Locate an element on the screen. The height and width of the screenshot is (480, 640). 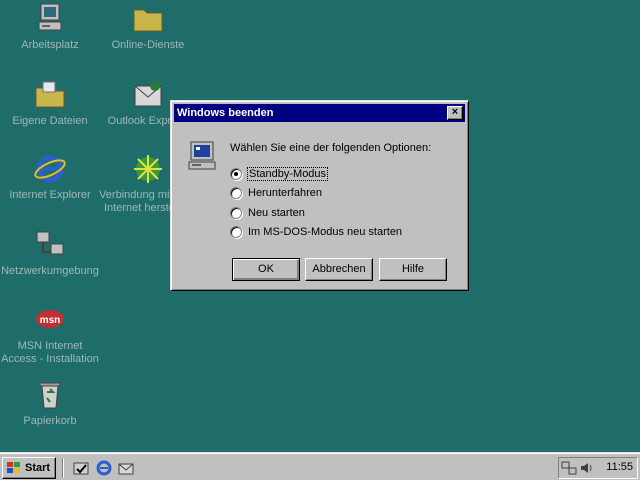
option-ms-dos: Im MS-DOS-Modus neu starten is located at coordinates (316, 232).